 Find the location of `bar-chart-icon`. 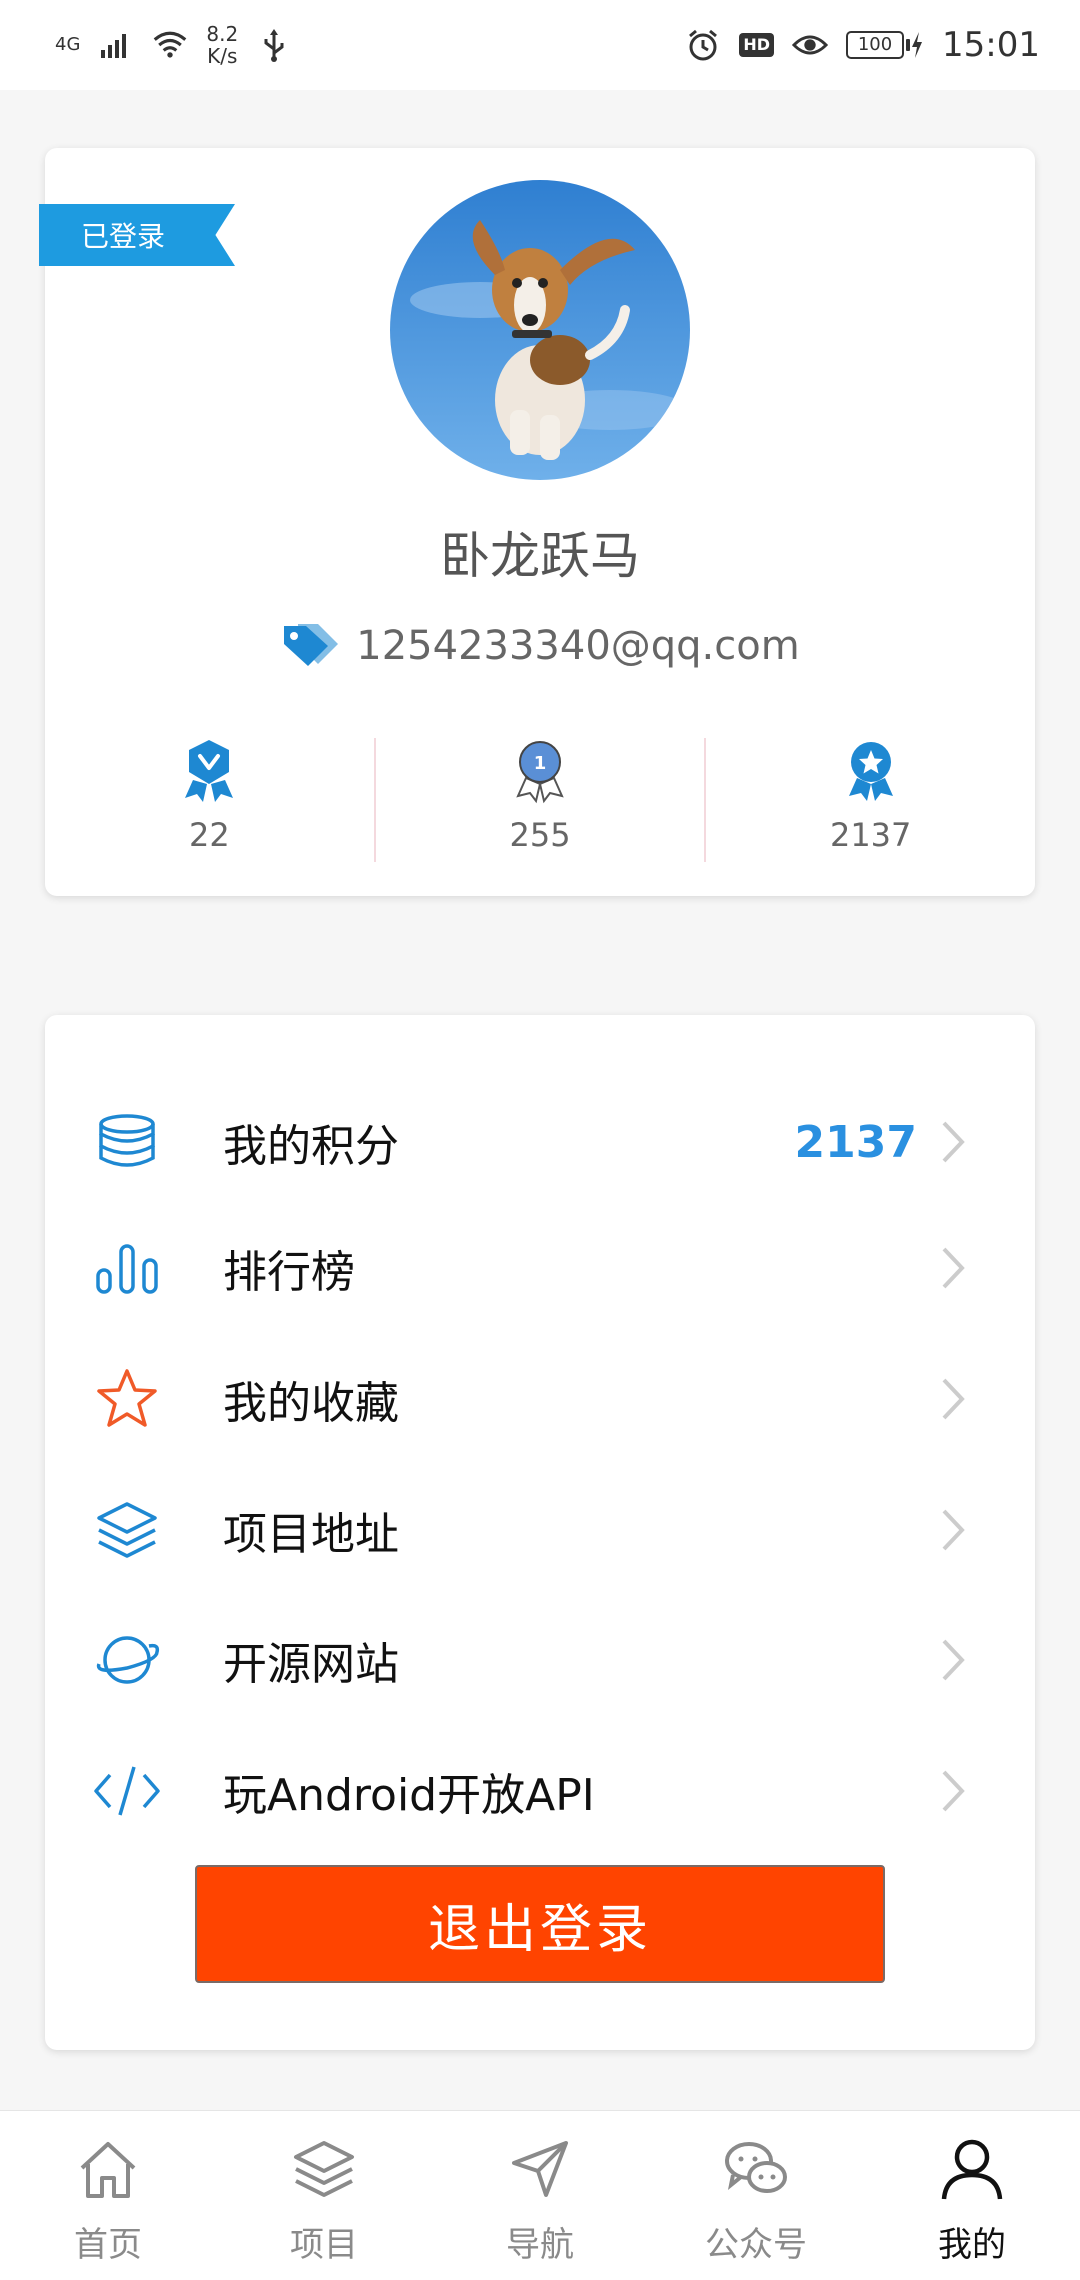

bar-chart-icon is located at coordinates (127, 1268).